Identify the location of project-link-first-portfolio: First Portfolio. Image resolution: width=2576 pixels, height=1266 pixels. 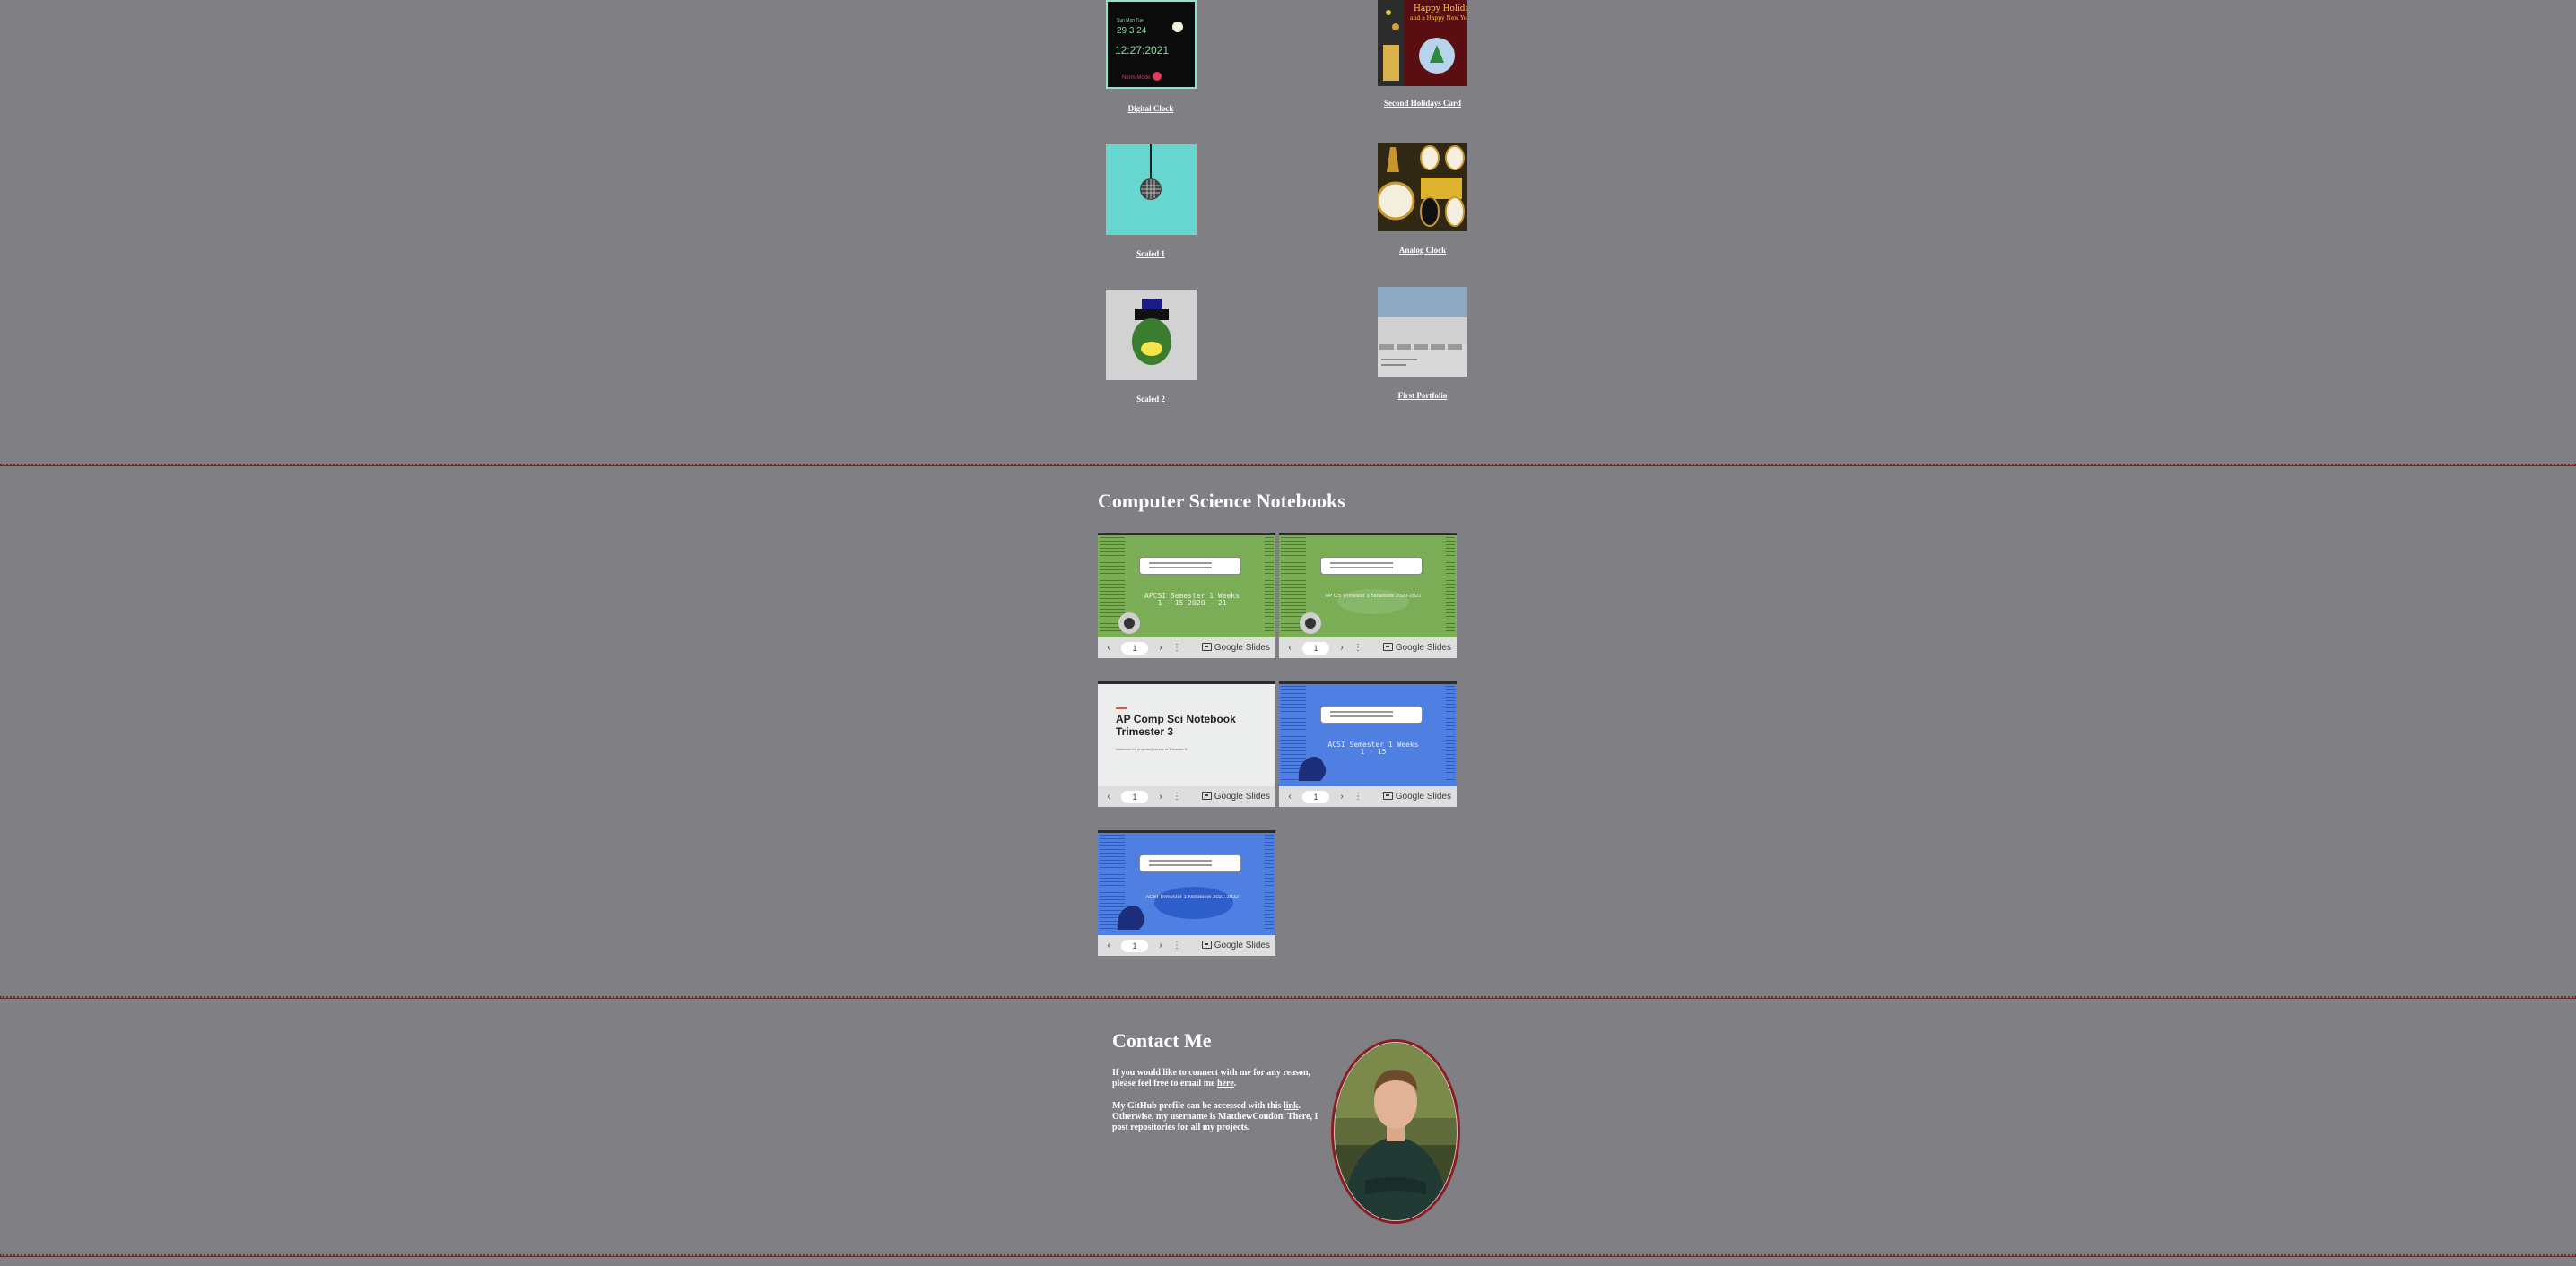
(1422, 395).